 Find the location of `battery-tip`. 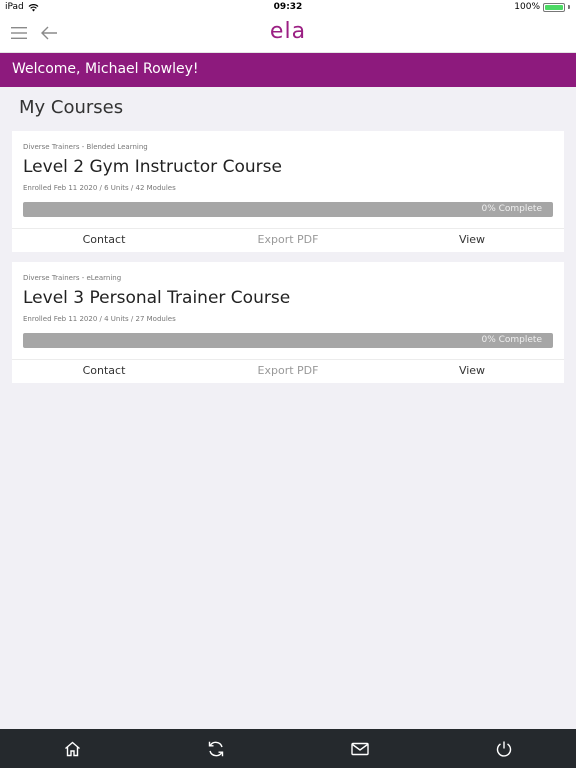

battery-tip is located at coordinates (569, 7).